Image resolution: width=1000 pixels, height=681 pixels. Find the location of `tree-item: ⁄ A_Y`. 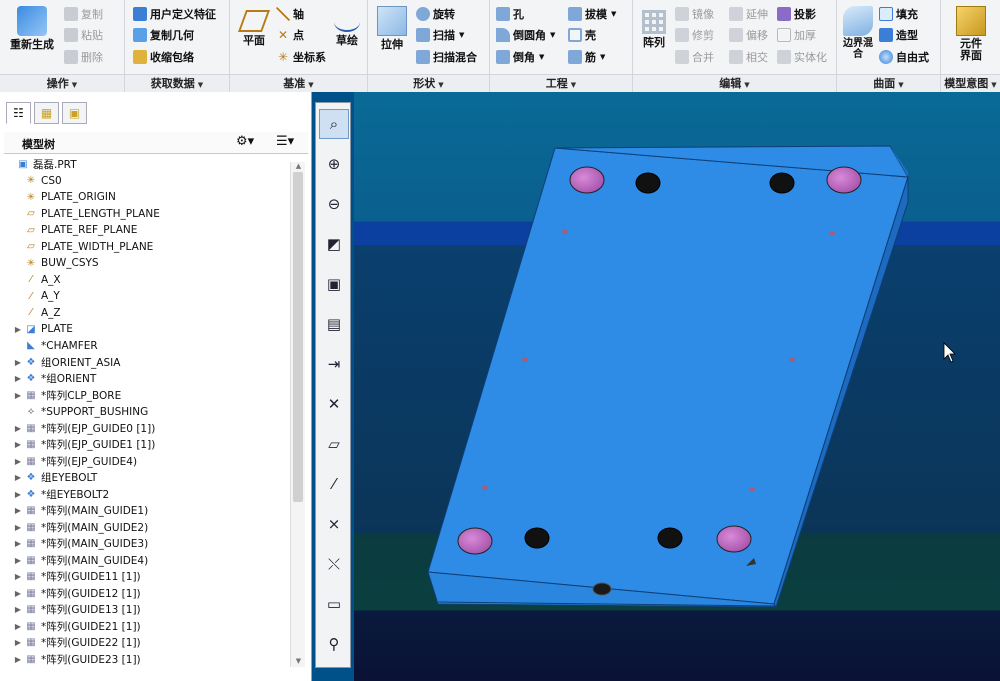

tree-item: ⁄ A_Y is located at coordinates (146, 296).